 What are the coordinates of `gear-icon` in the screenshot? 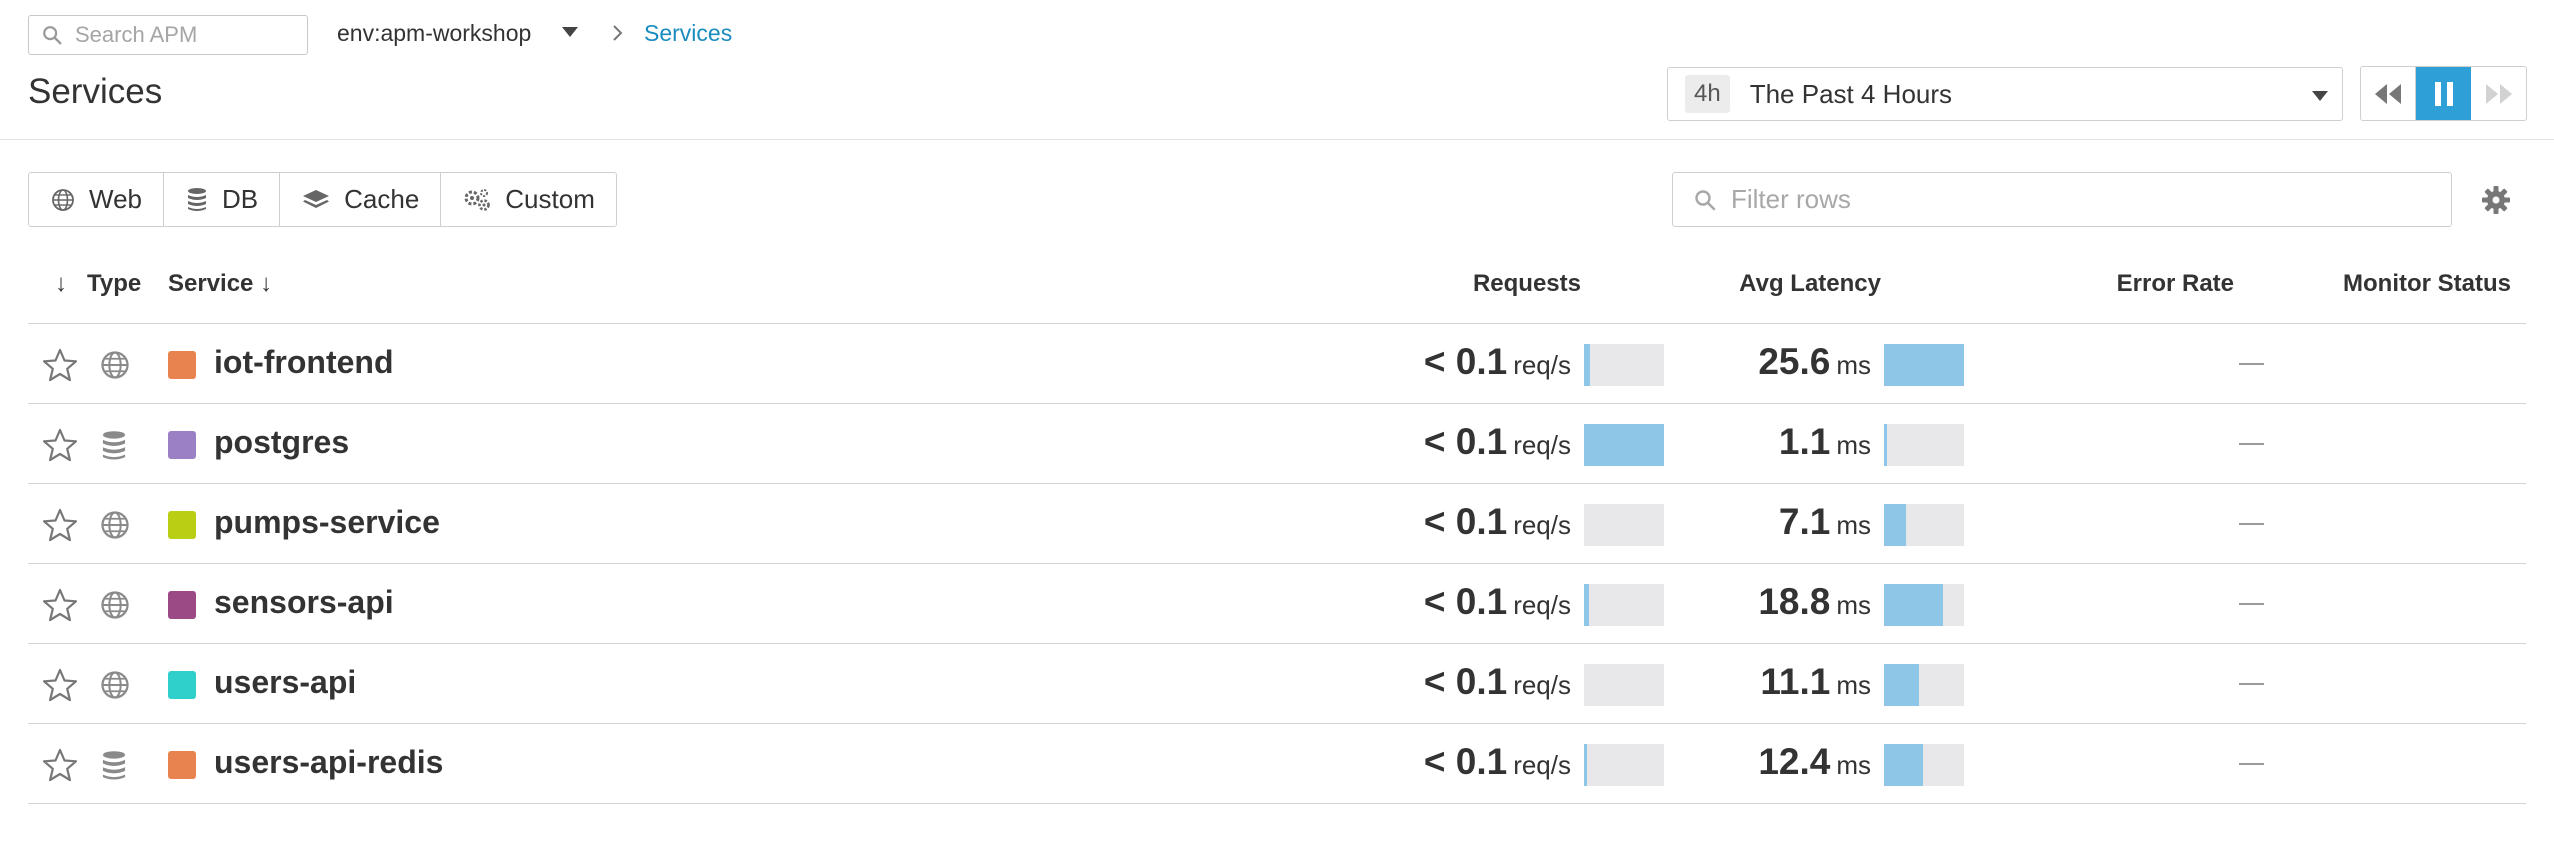 It's located at (2496, 200).